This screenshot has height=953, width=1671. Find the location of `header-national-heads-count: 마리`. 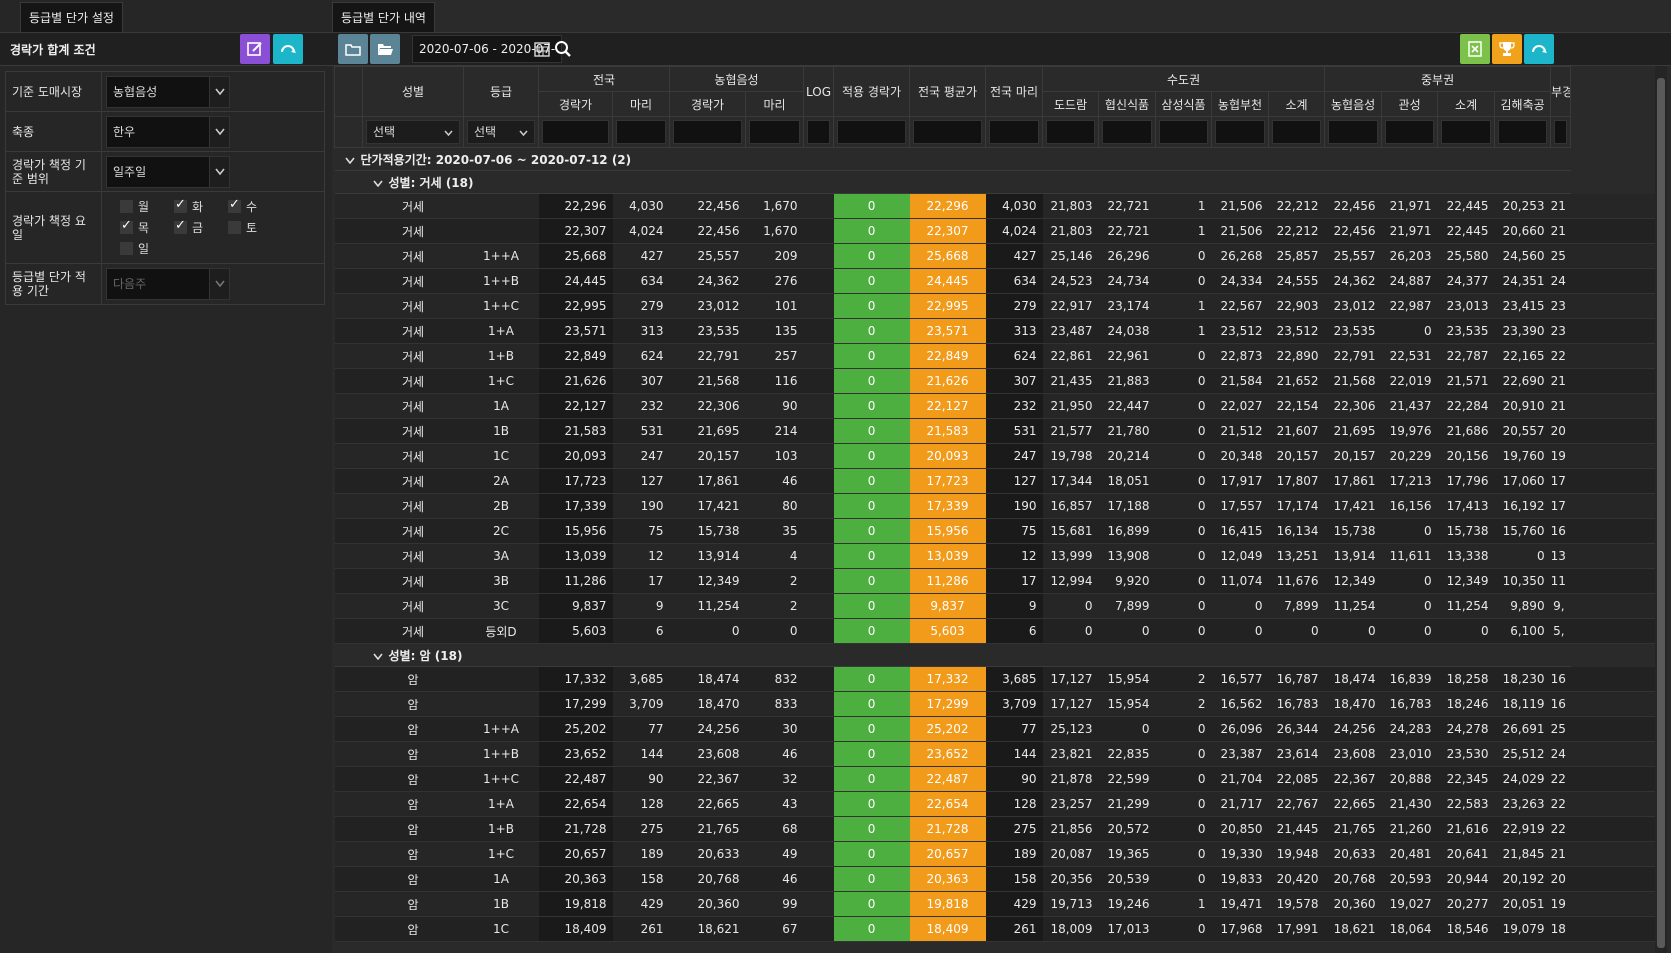

header-national-heads-count: 마리 is located at coordinates (641, 104).